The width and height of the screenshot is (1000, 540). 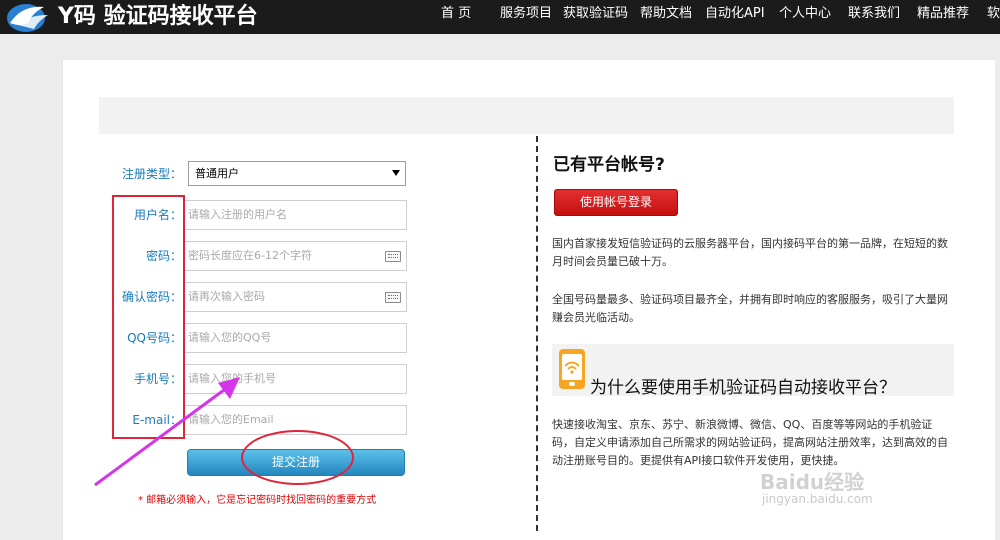 I want to click on nav-get-code: 获取验证码, so click(x=595, y=15).